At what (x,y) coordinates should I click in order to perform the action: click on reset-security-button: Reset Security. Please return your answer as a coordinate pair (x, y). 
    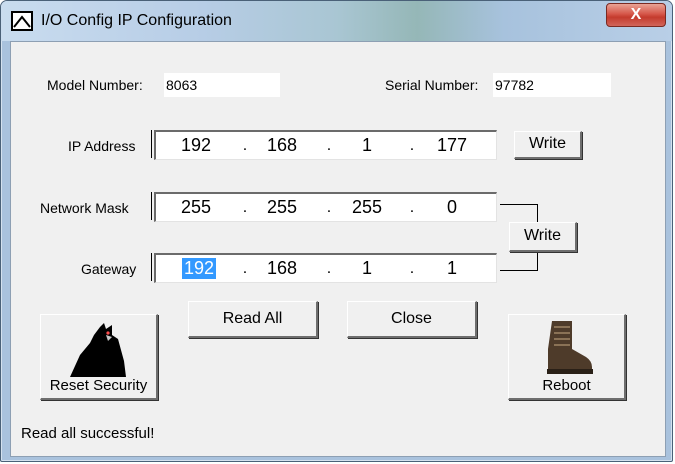
    Looking at the image, I should click on (99, 357).